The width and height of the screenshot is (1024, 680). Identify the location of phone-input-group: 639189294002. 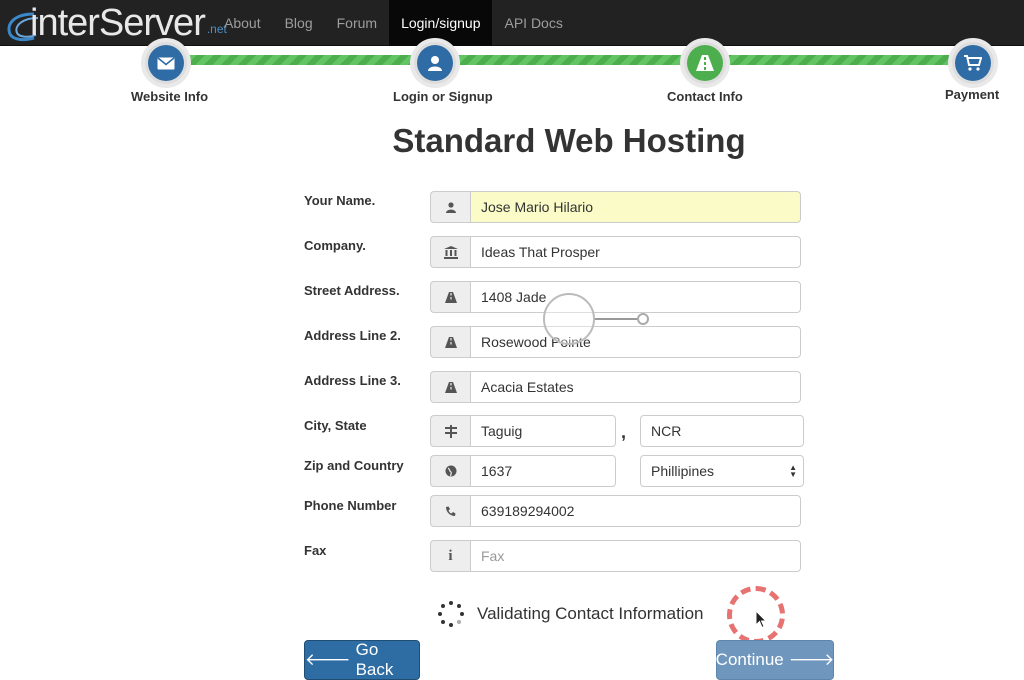
(615, 511).